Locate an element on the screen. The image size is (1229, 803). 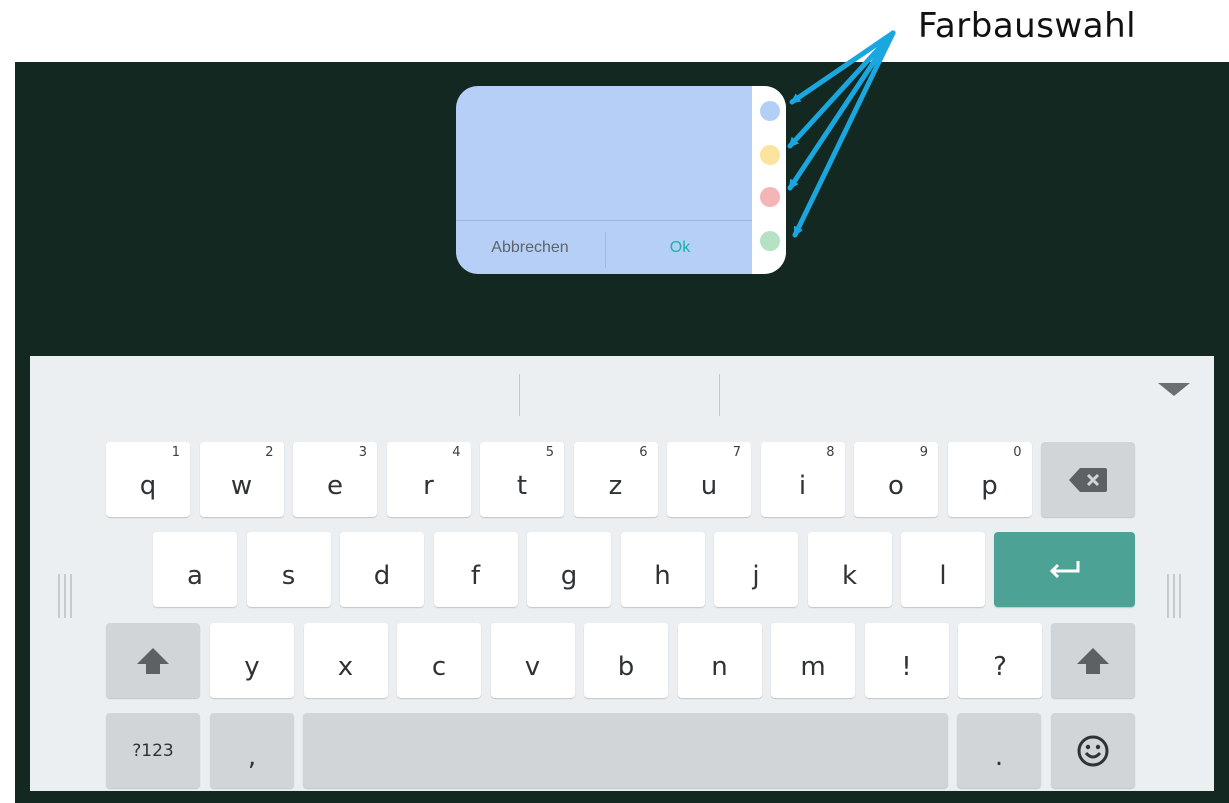
key-e: e3 is located at coordinates (335, 479).